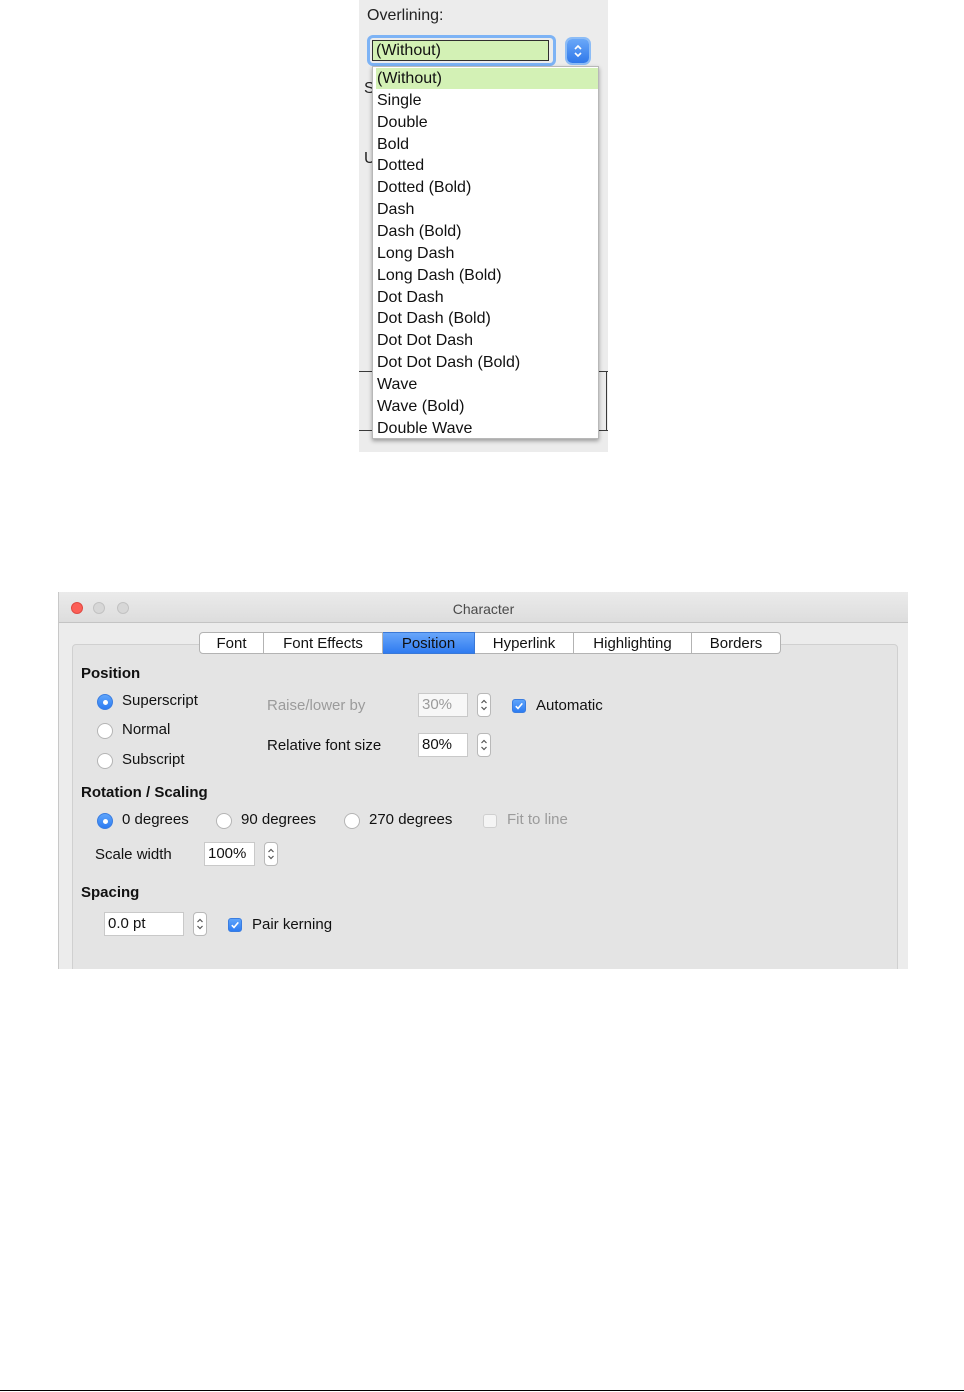  Describe the element at coordinates (144, 924) in the screenshot. I see `spacing-field: 0.0 pt` at that location.